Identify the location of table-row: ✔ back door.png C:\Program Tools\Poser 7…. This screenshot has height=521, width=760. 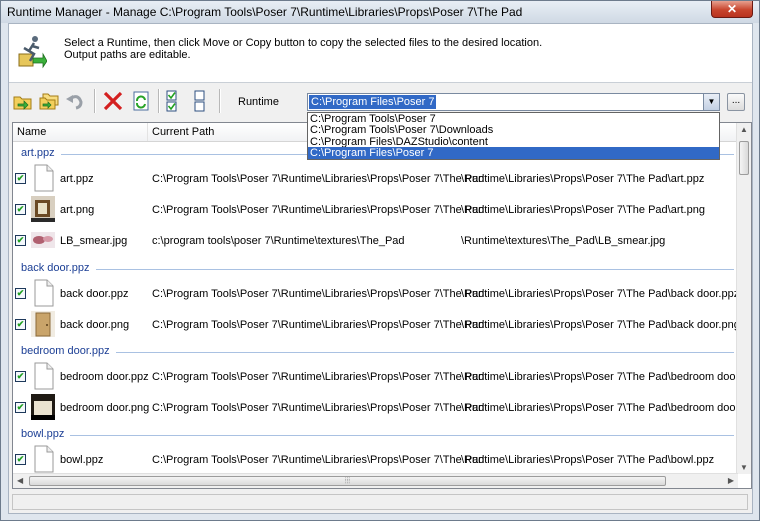
(376, 324).